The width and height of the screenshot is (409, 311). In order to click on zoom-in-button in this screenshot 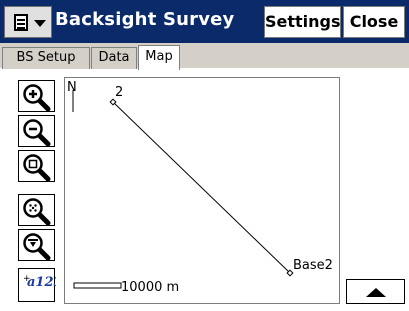, I will do `click(36, 96)`.